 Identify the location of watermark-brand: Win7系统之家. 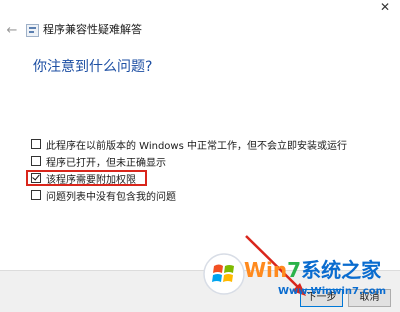
(312, 270).